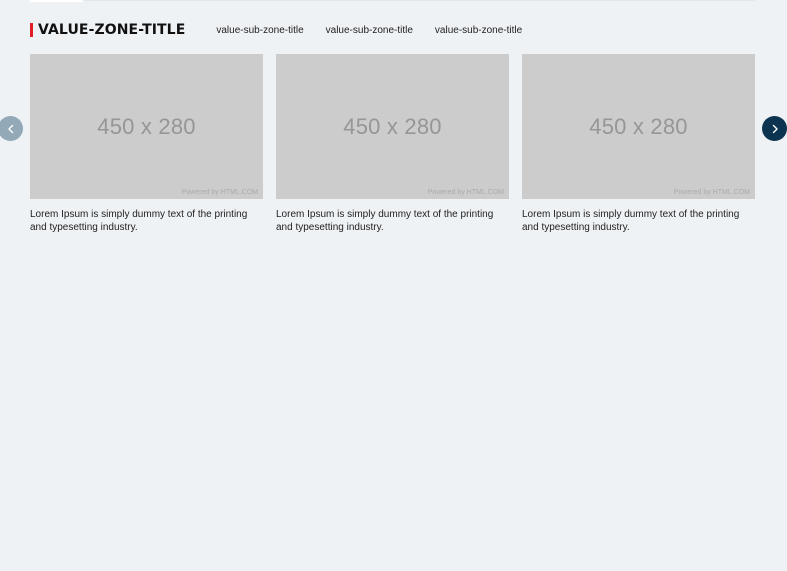 Image resolution: width=787 pixels, height=571 pixels. Describe the element at coordinates (31, 30) in the screenshot. I see `title-accent-bar` at that location.